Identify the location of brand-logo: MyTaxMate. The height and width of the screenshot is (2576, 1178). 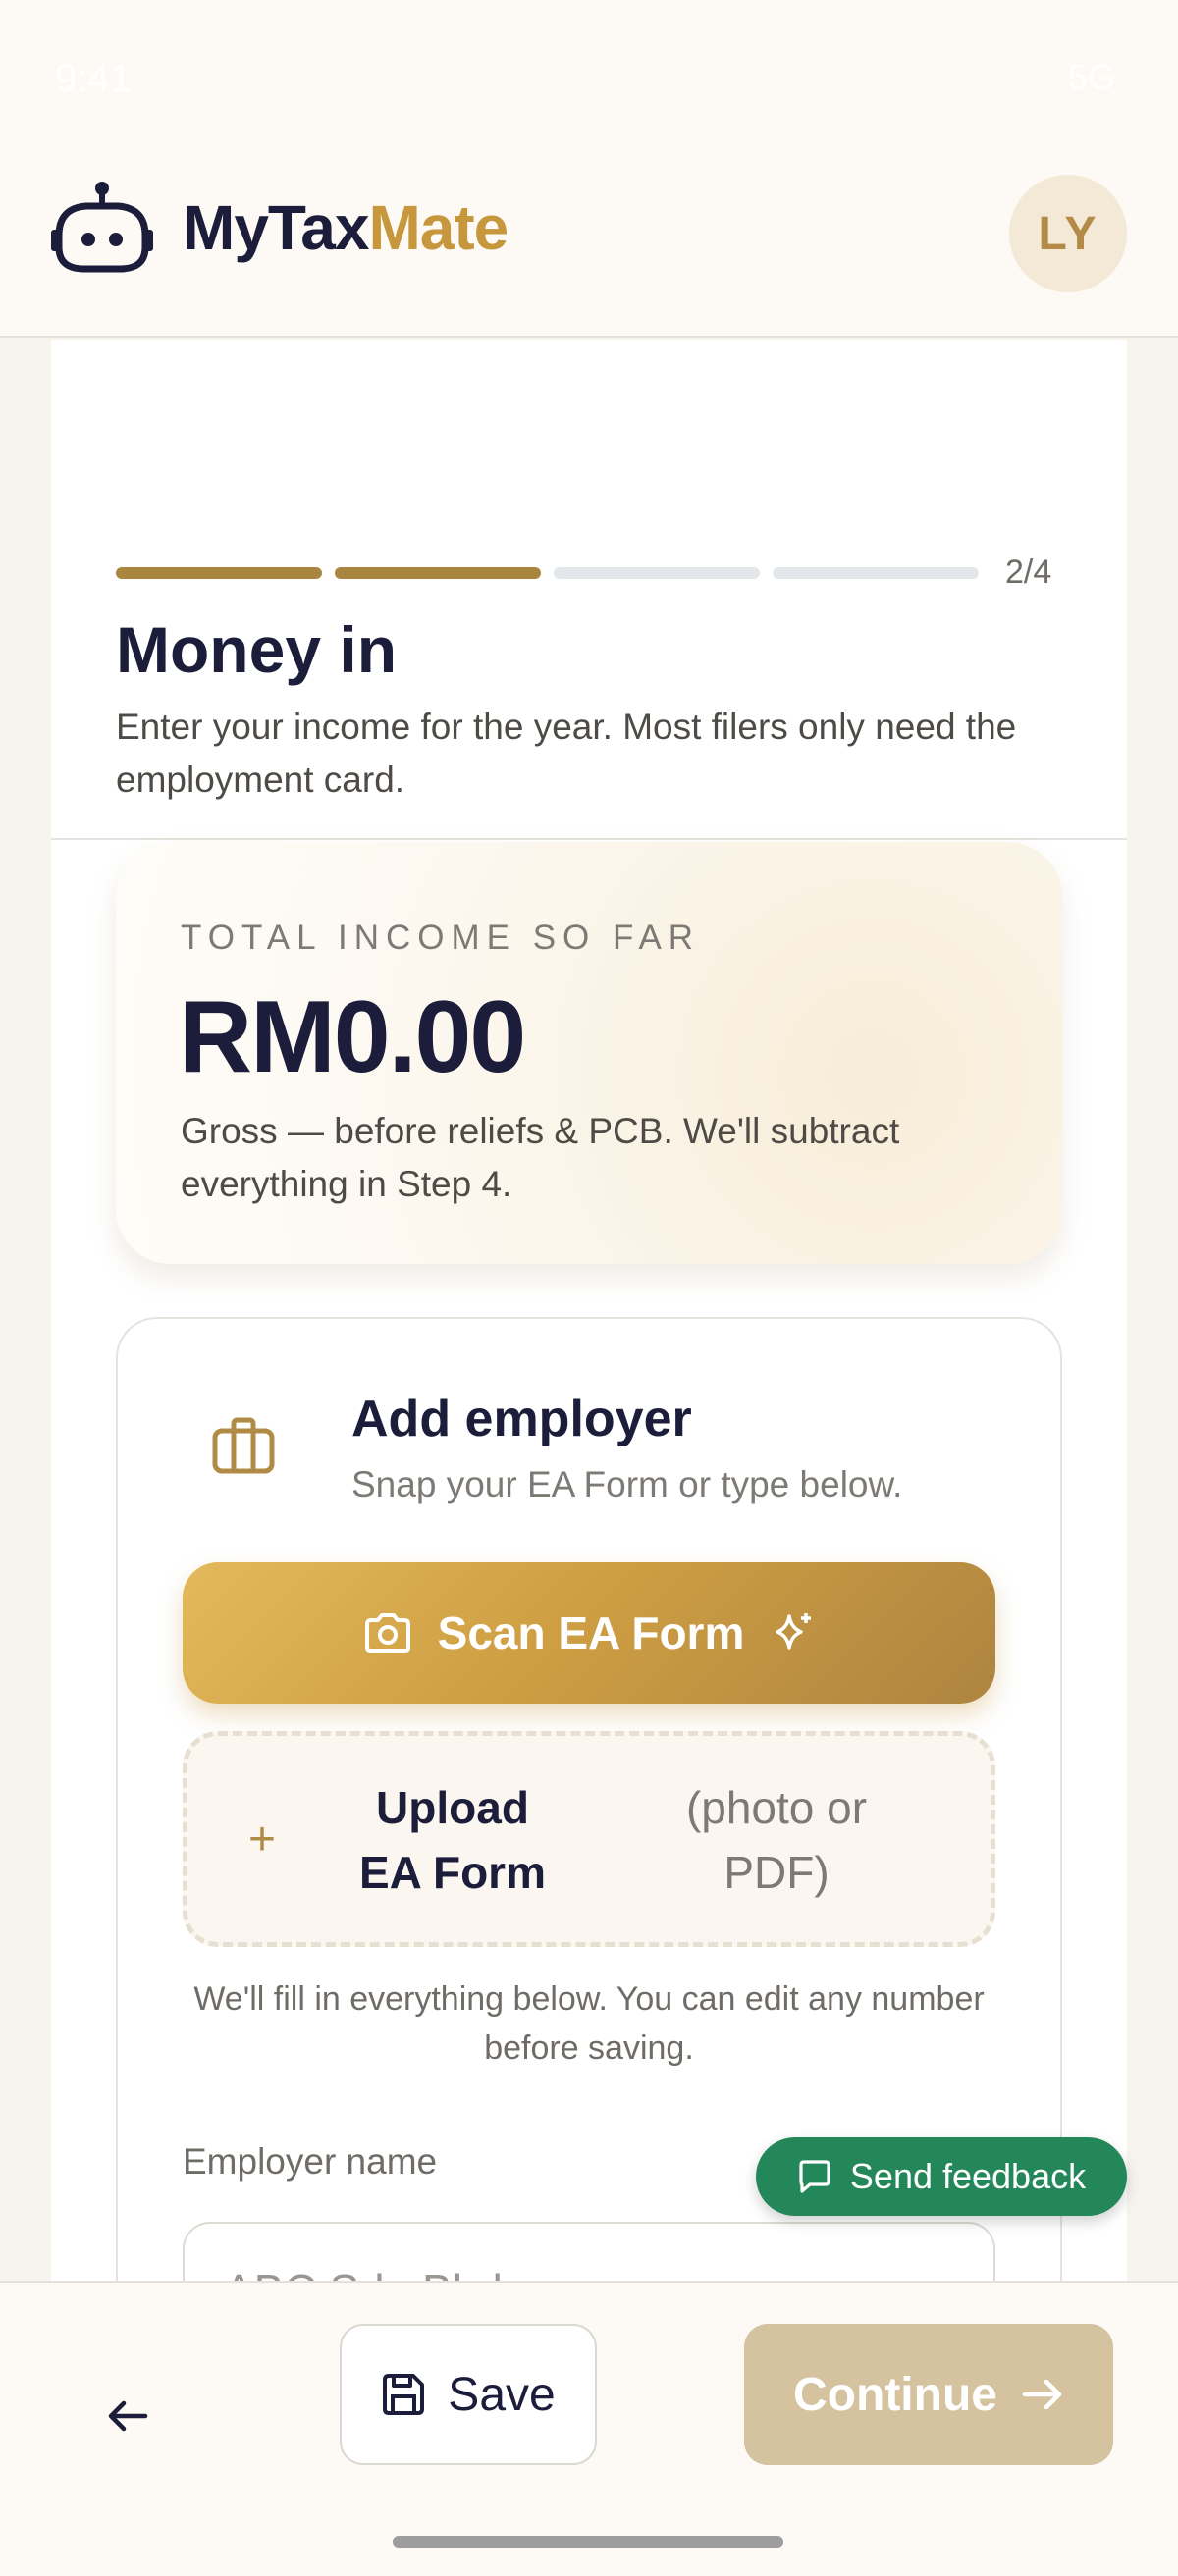
(280, 228).